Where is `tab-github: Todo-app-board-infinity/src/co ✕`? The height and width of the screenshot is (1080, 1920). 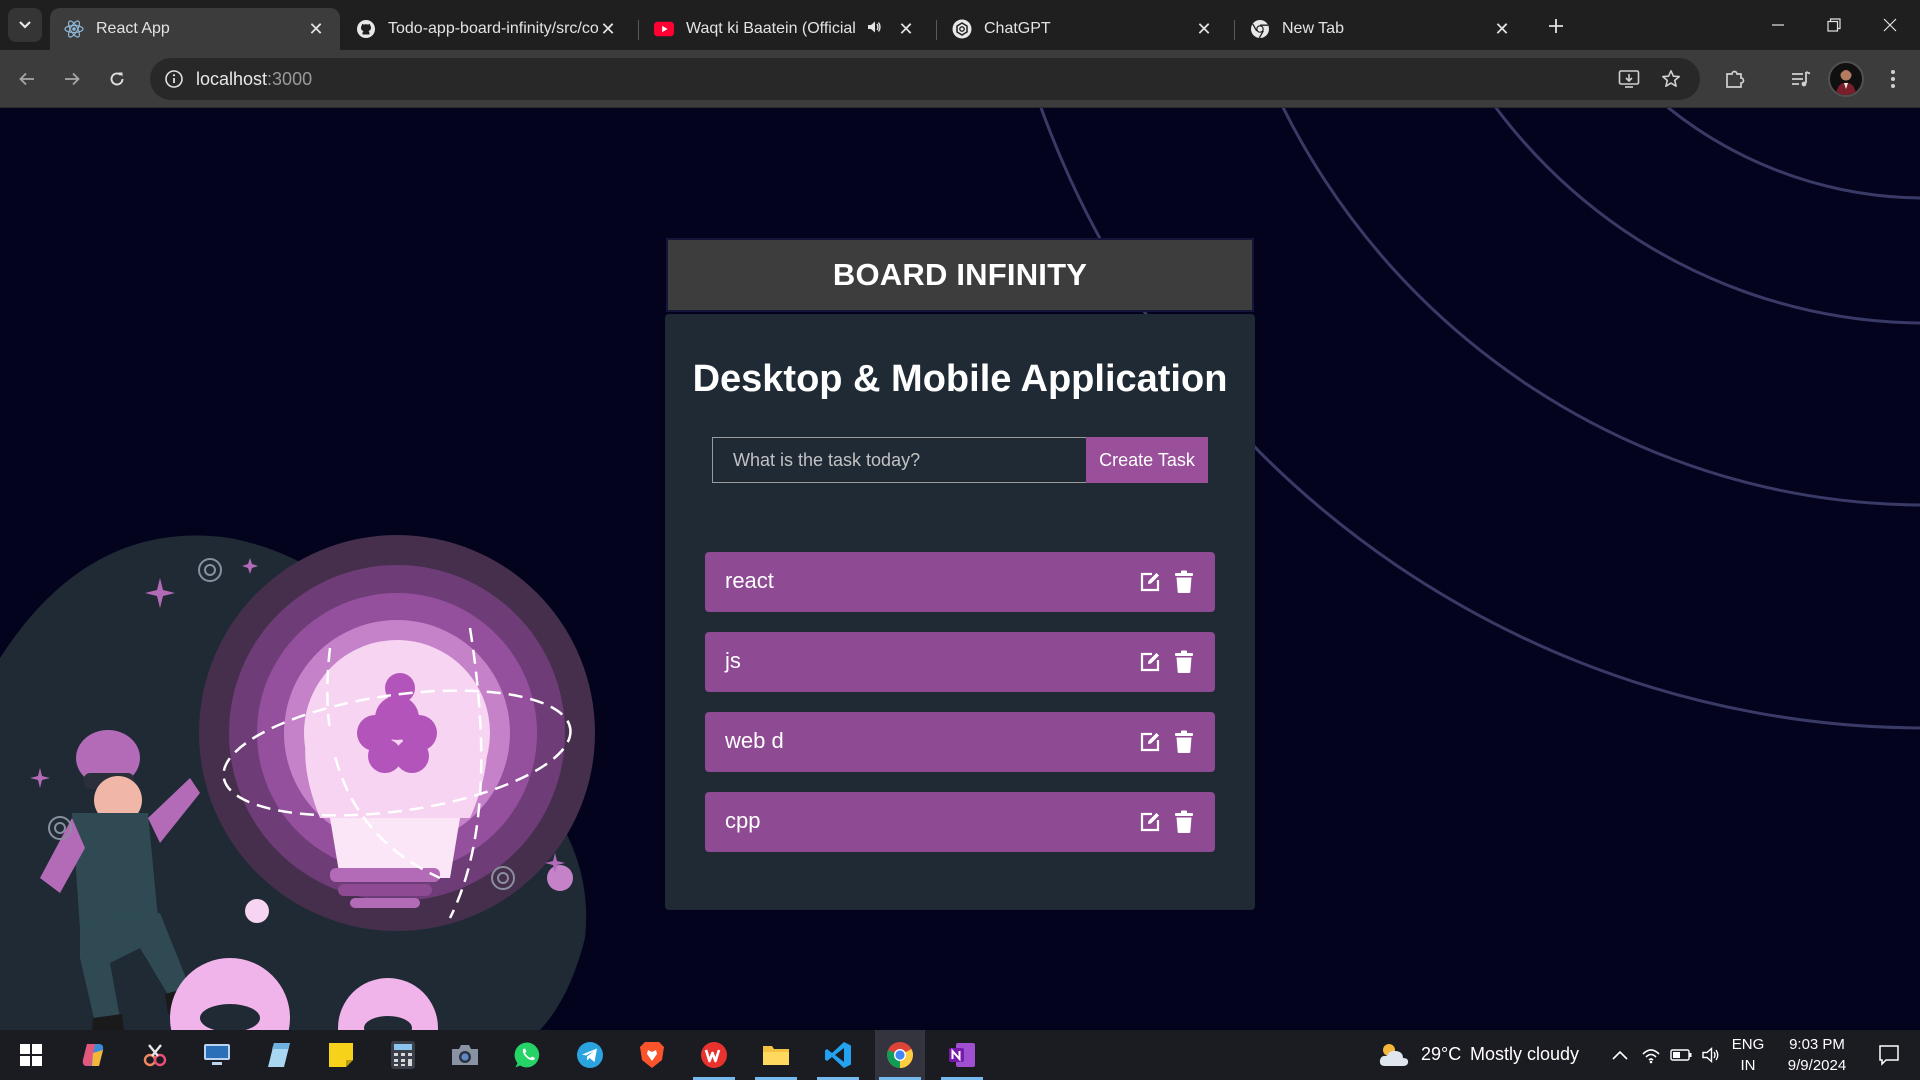 tab-github: Todo-app-board-infinity/src/co ✕ is located at coordinates (487, 29).